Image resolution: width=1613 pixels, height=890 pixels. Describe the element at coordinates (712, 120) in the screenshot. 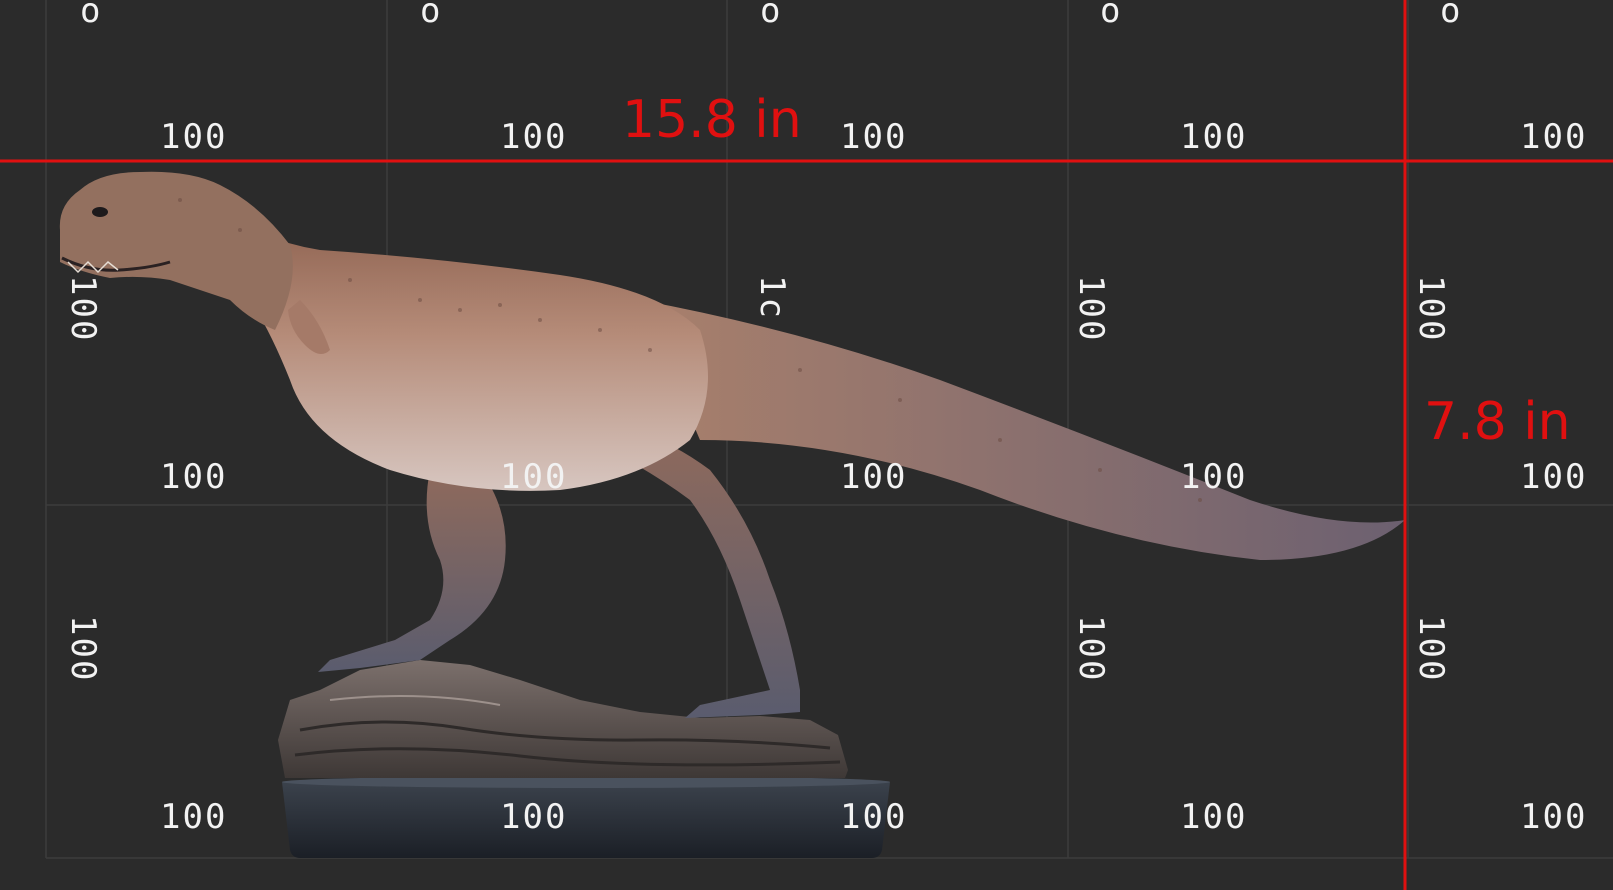

I see `width-measurement-label: 15.8 in` at that location.